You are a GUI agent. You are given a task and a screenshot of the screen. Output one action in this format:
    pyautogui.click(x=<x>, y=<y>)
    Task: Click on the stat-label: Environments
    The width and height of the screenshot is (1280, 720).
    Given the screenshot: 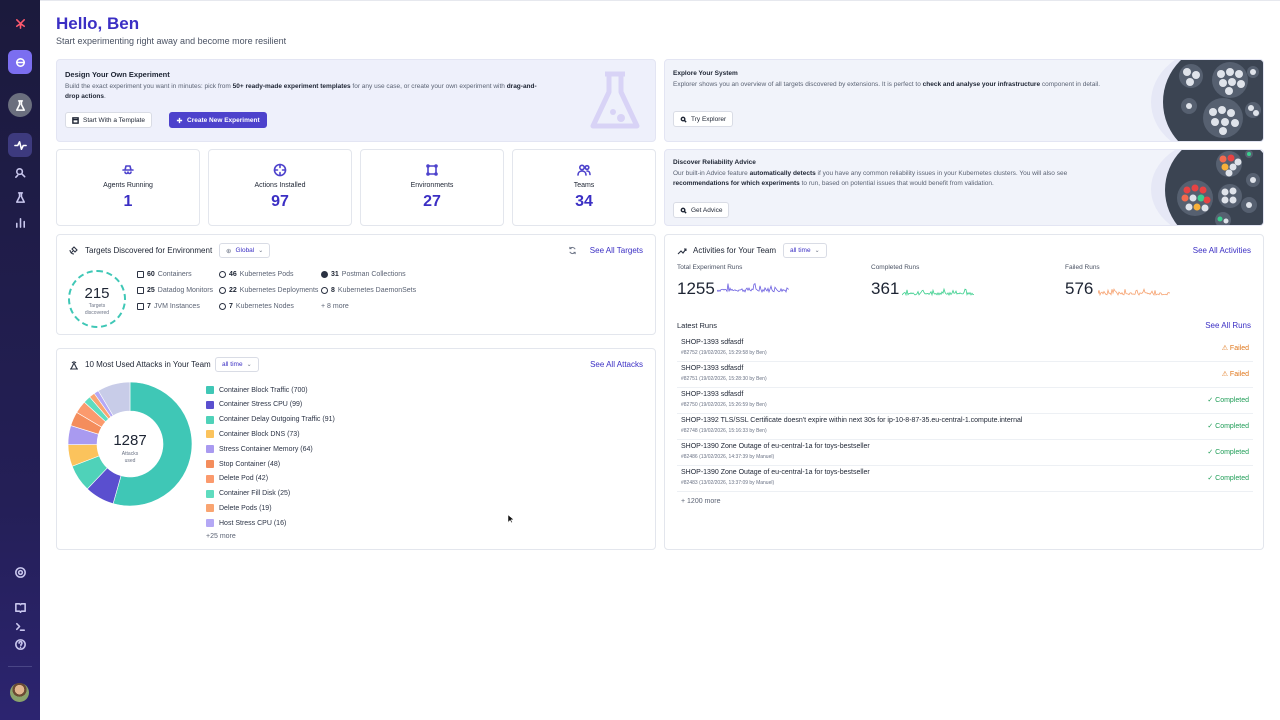 What is the action you would take?
    pyautogui.click(x=432, y=185)
    